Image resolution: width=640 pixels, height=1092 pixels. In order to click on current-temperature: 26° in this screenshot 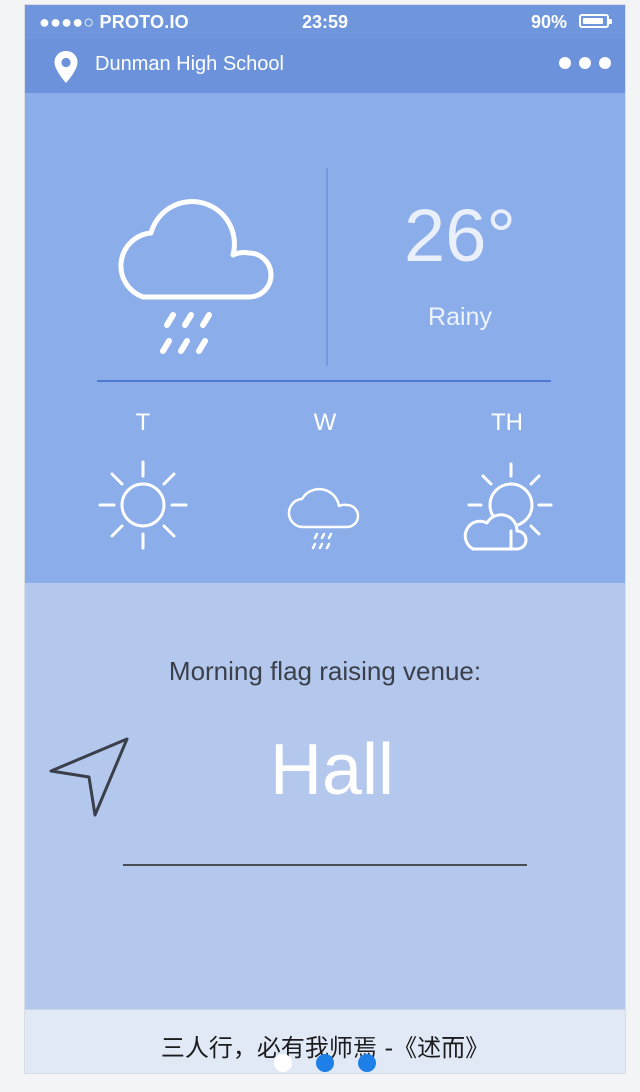, I will do `click(460, 235)`.